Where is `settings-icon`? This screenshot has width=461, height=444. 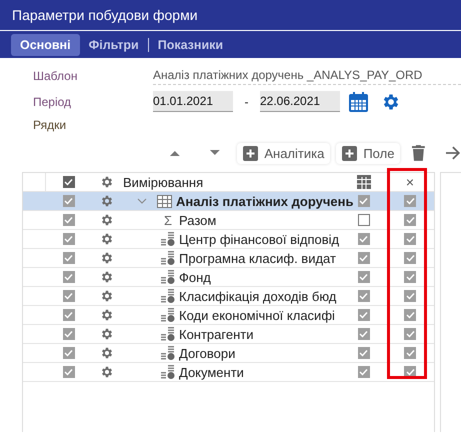 settings-icon is located at coordinates (391, 102).